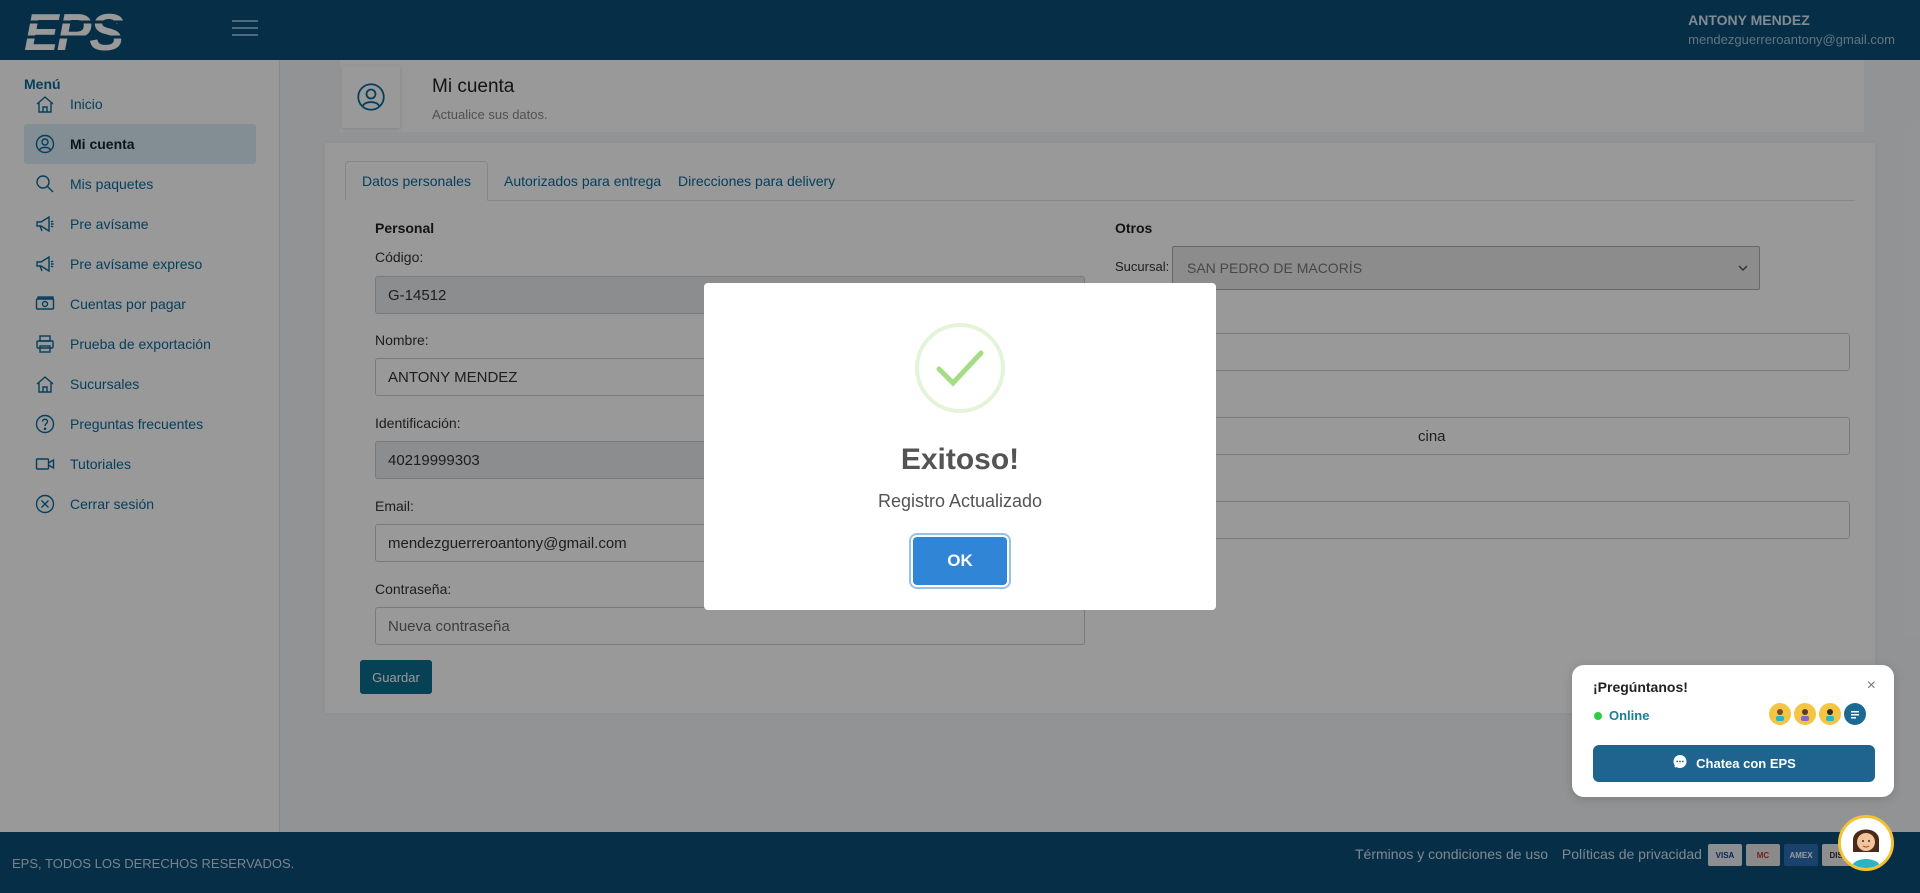  I want to click on success-check-icon, so click(960, 368).